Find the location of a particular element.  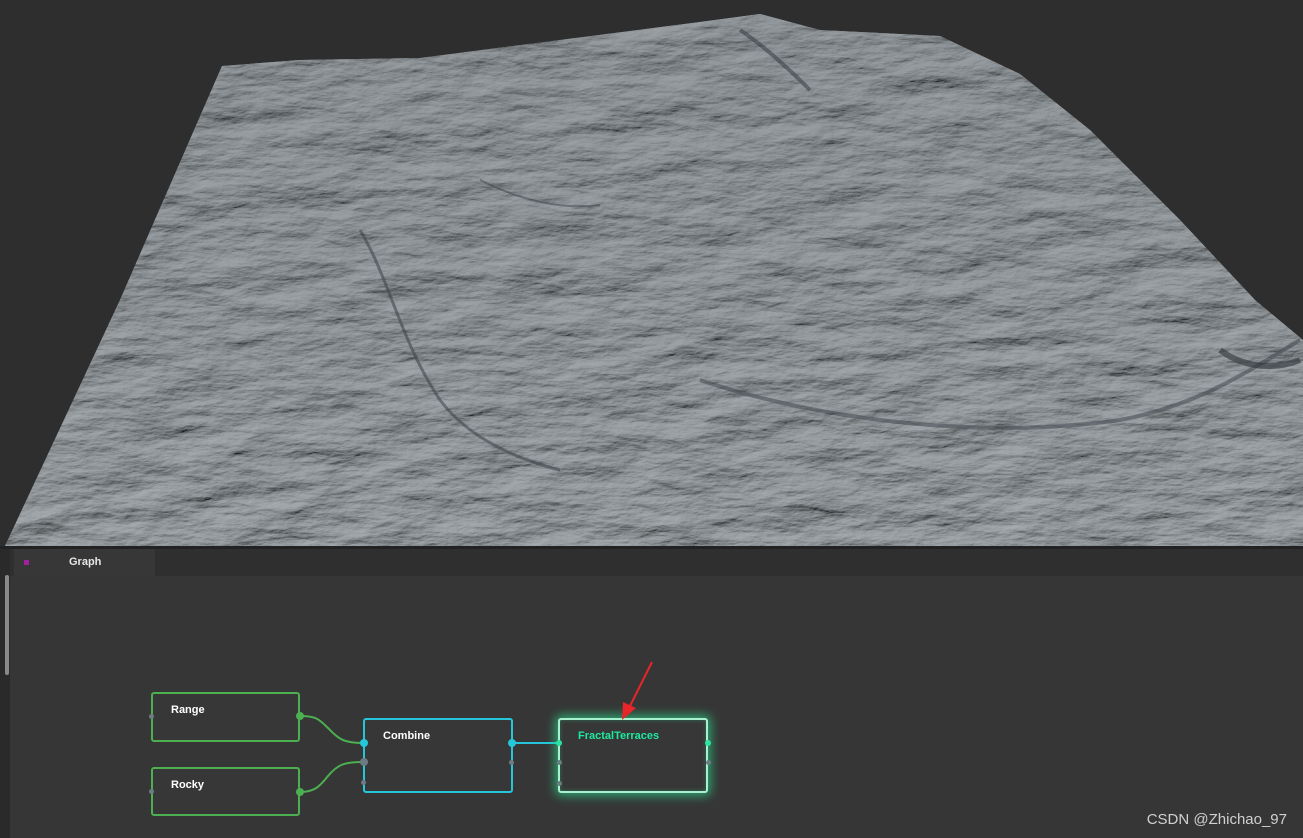

node-rocky-title: Rocky is located at coordinates (188, 785).